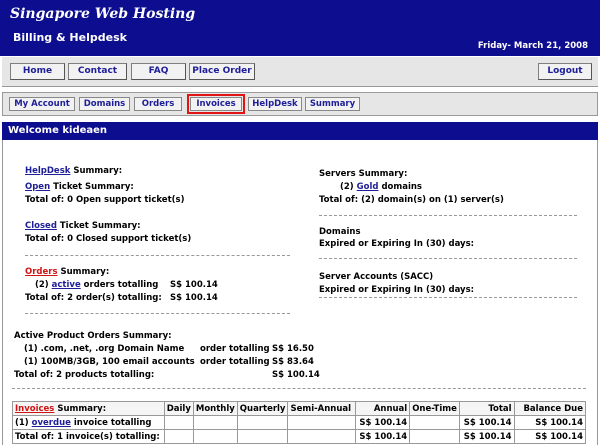  What do you see at coordinates (37, 187) in the screenshot?
I see `open-tickets-link: Open` at bounding box center [37, 187].